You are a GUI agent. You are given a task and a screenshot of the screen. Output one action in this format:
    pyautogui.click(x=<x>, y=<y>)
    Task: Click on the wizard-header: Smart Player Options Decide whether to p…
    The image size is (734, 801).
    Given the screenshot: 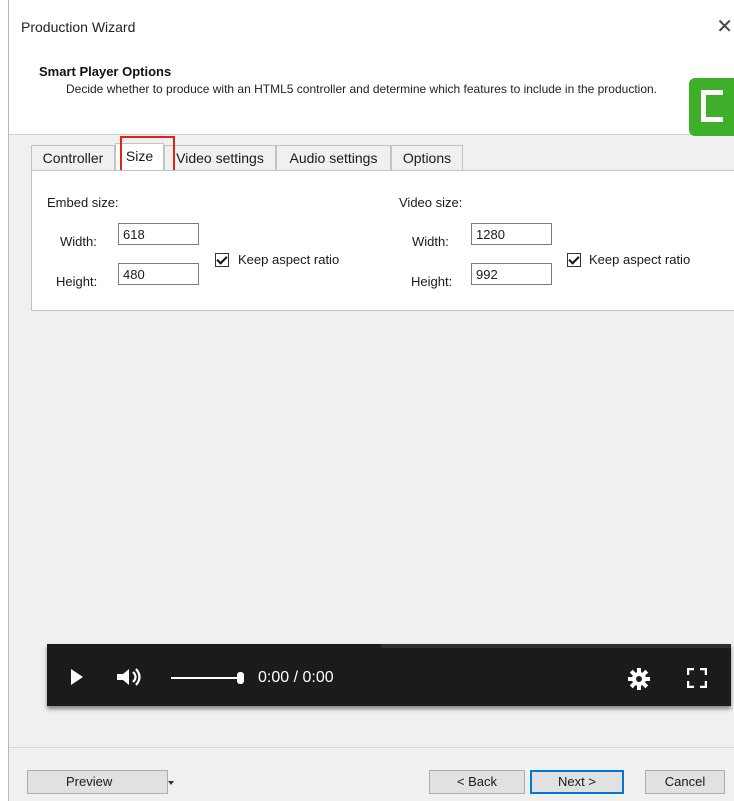 What is the action you would take?
    pyautogui.click(x=371, y=92)
    